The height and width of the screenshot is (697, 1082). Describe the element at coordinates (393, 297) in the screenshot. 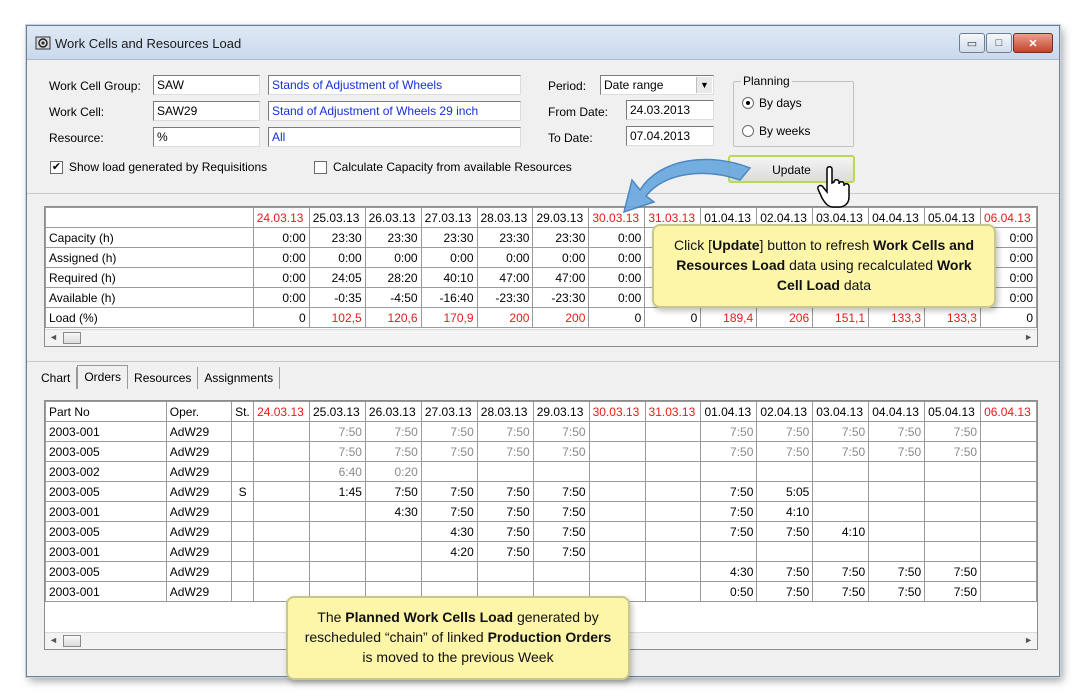

I see `load-cell: -4:50` at that location.